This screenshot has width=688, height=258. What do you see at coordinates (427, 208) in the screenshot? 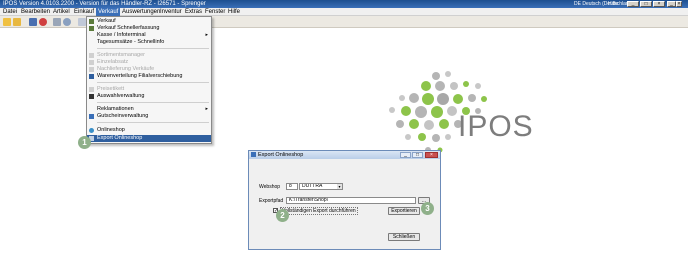
I see `step-marker-3: 3` at bounding box center [427, 208].